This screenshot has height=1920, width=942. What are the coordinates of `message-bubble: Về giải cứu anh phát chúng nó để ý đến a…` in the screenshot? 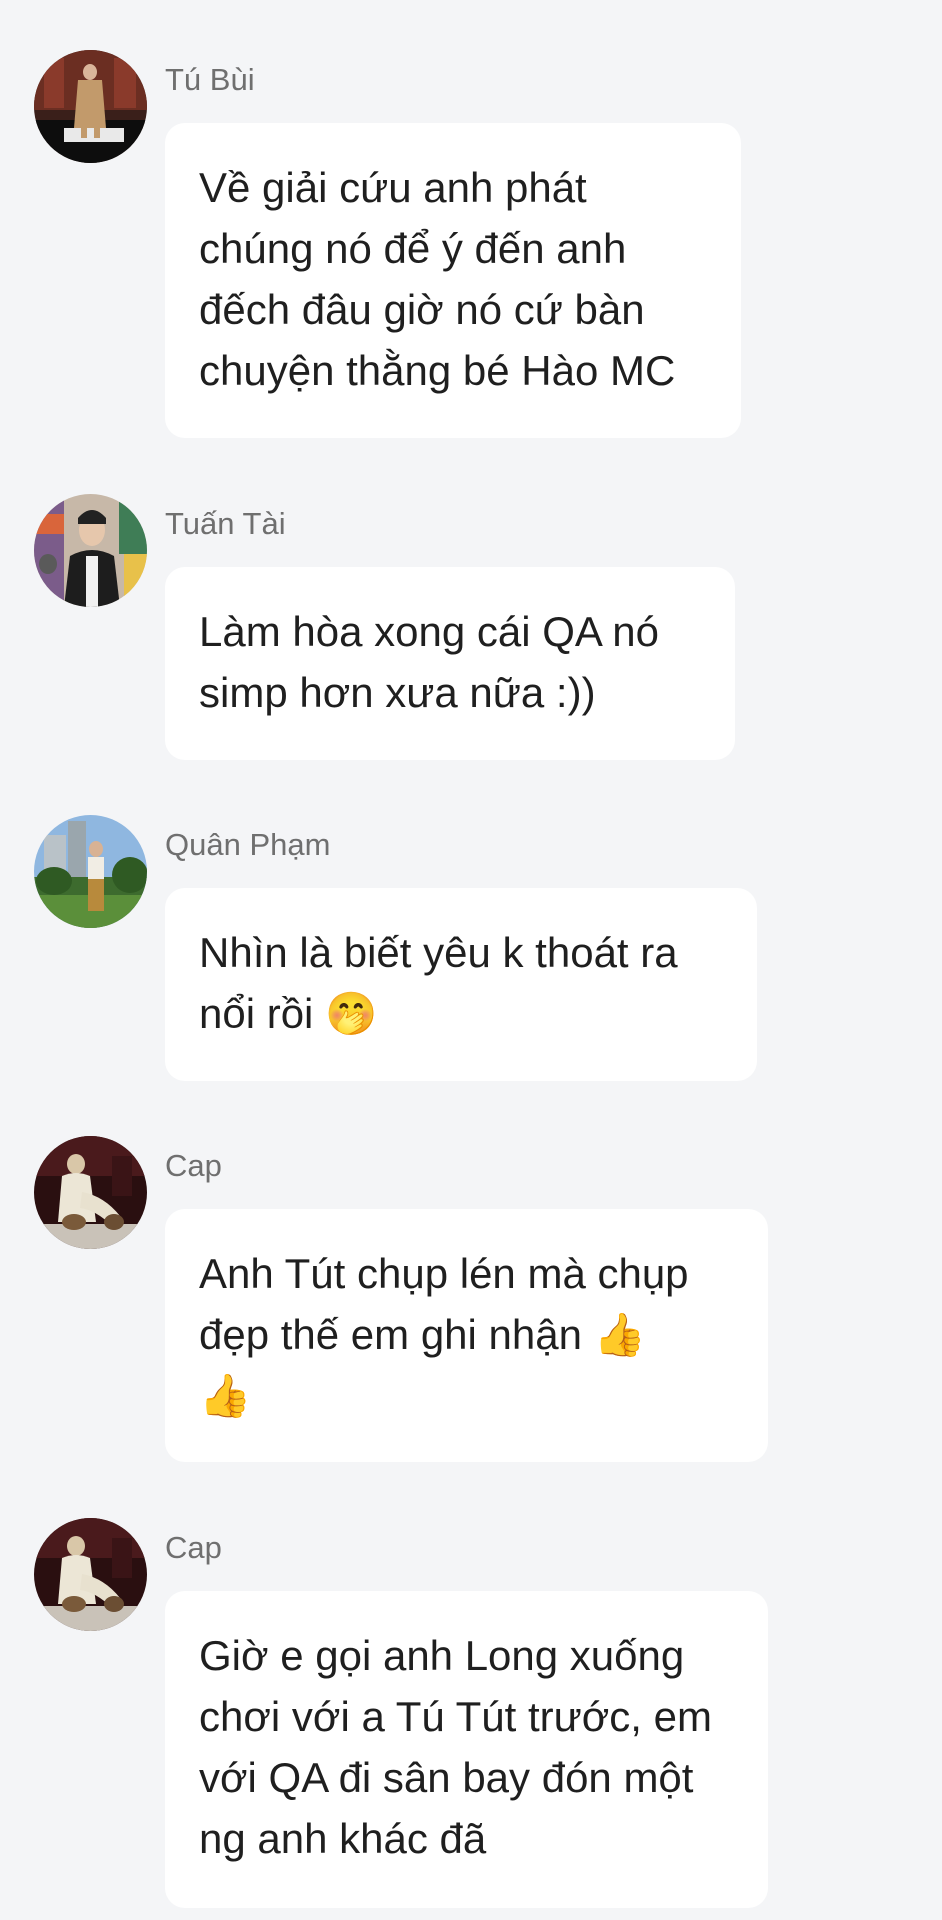 It's located at (453, 280).